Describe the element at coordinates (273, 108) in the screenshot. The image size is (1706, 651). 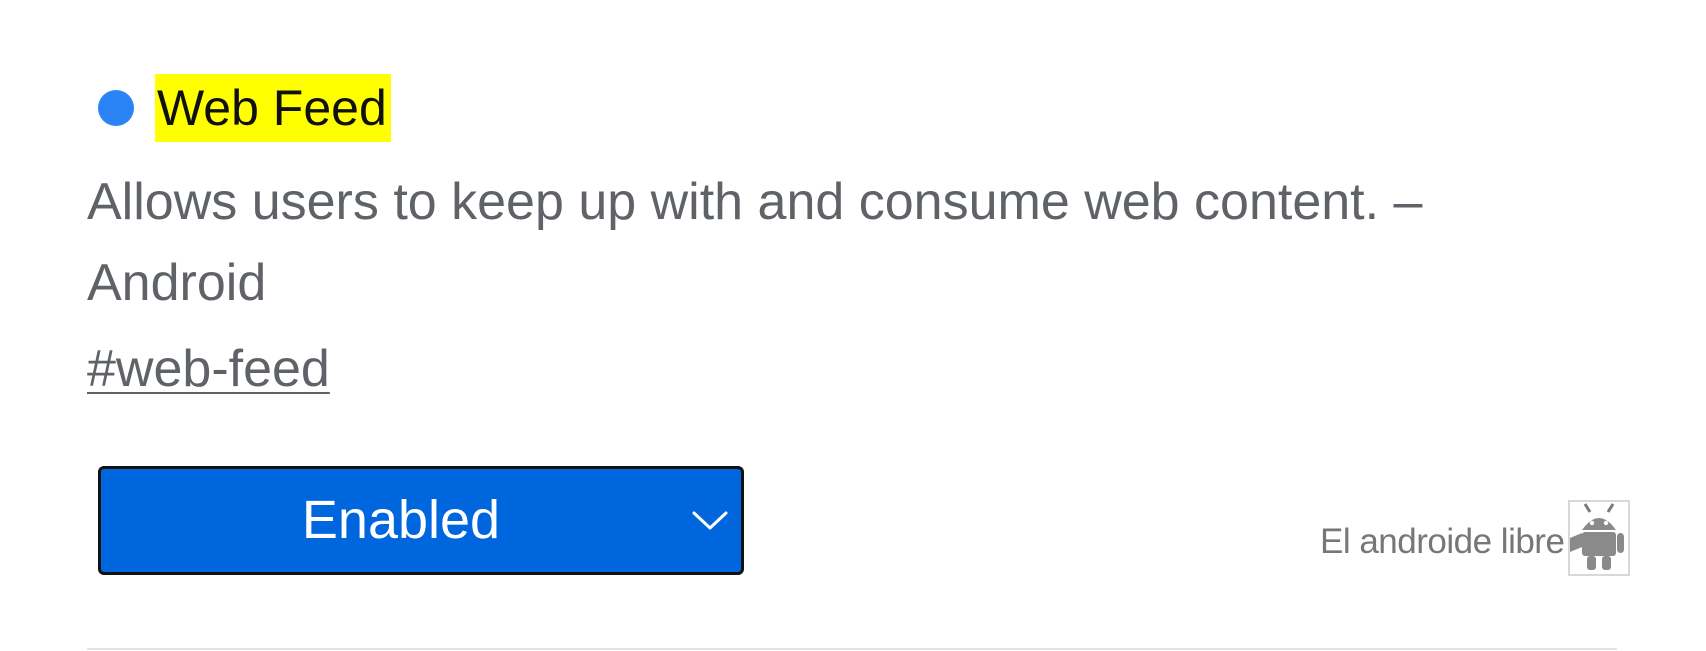
I see `flag-name: Web Feed` at that location.